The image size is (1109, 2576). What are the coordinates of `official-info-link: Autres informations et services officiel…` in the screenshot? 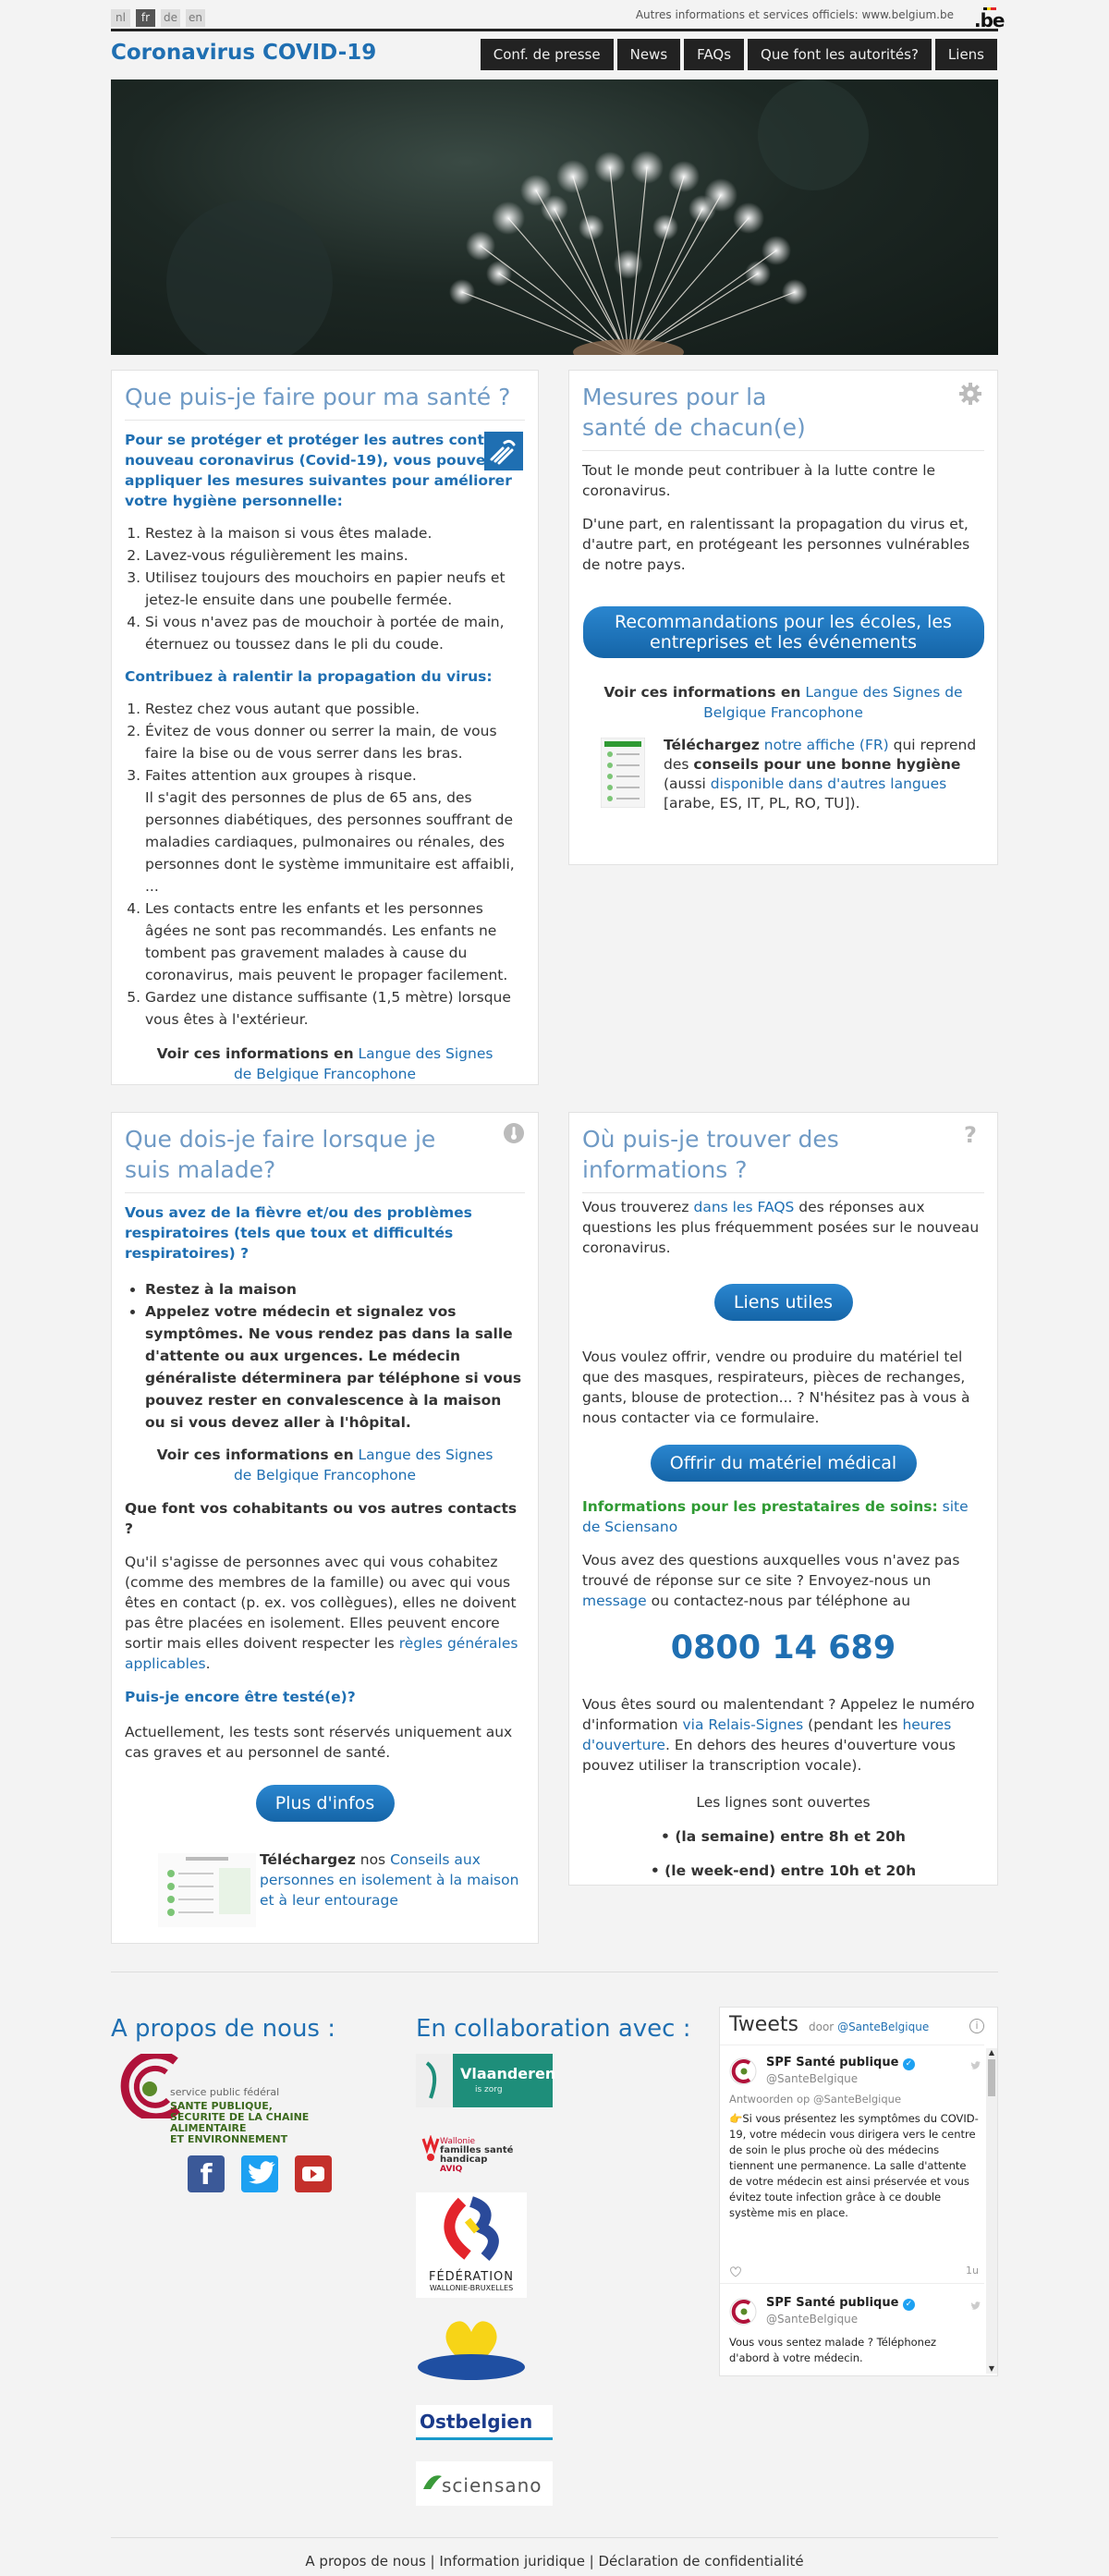 It's located at (795, 14).